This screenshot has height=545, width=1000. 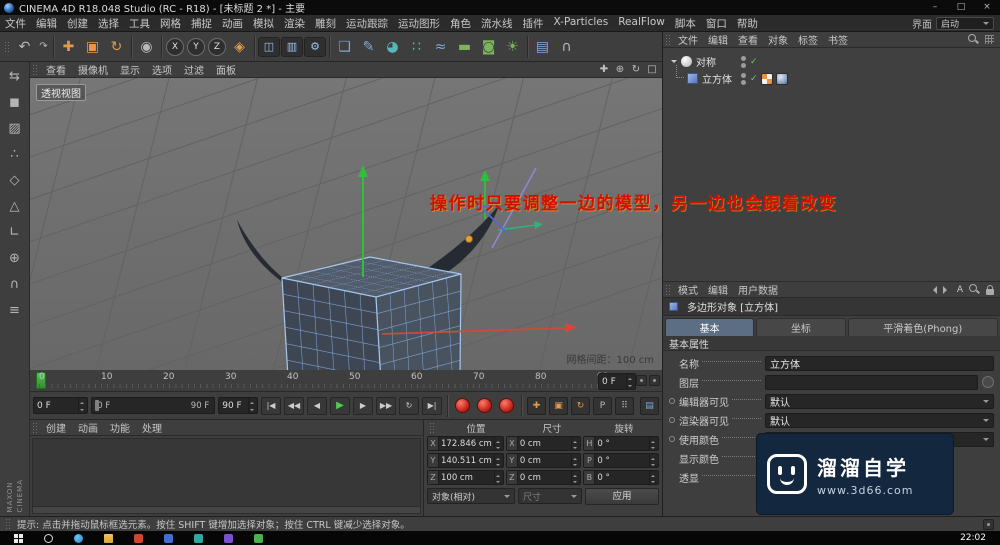 What do you see at coordinates (15, 128) in the screenshot?
I see `texture-mode-icon: ▨` at bounding box center [15, 128].